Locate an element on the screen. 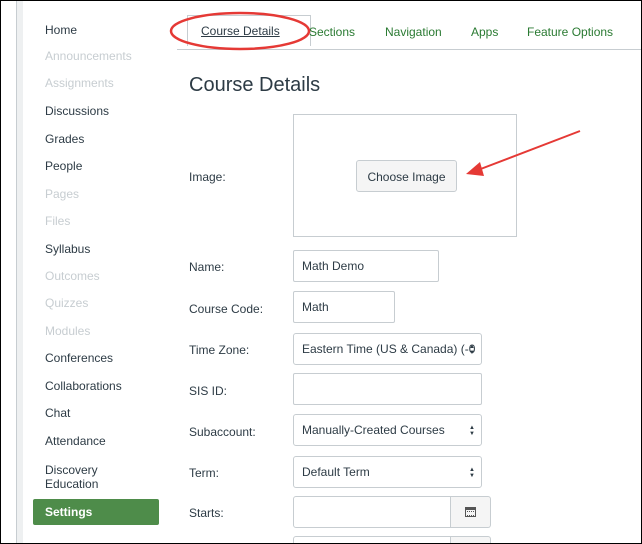  tab-apps: Apps is located at coordinates (484, 32).